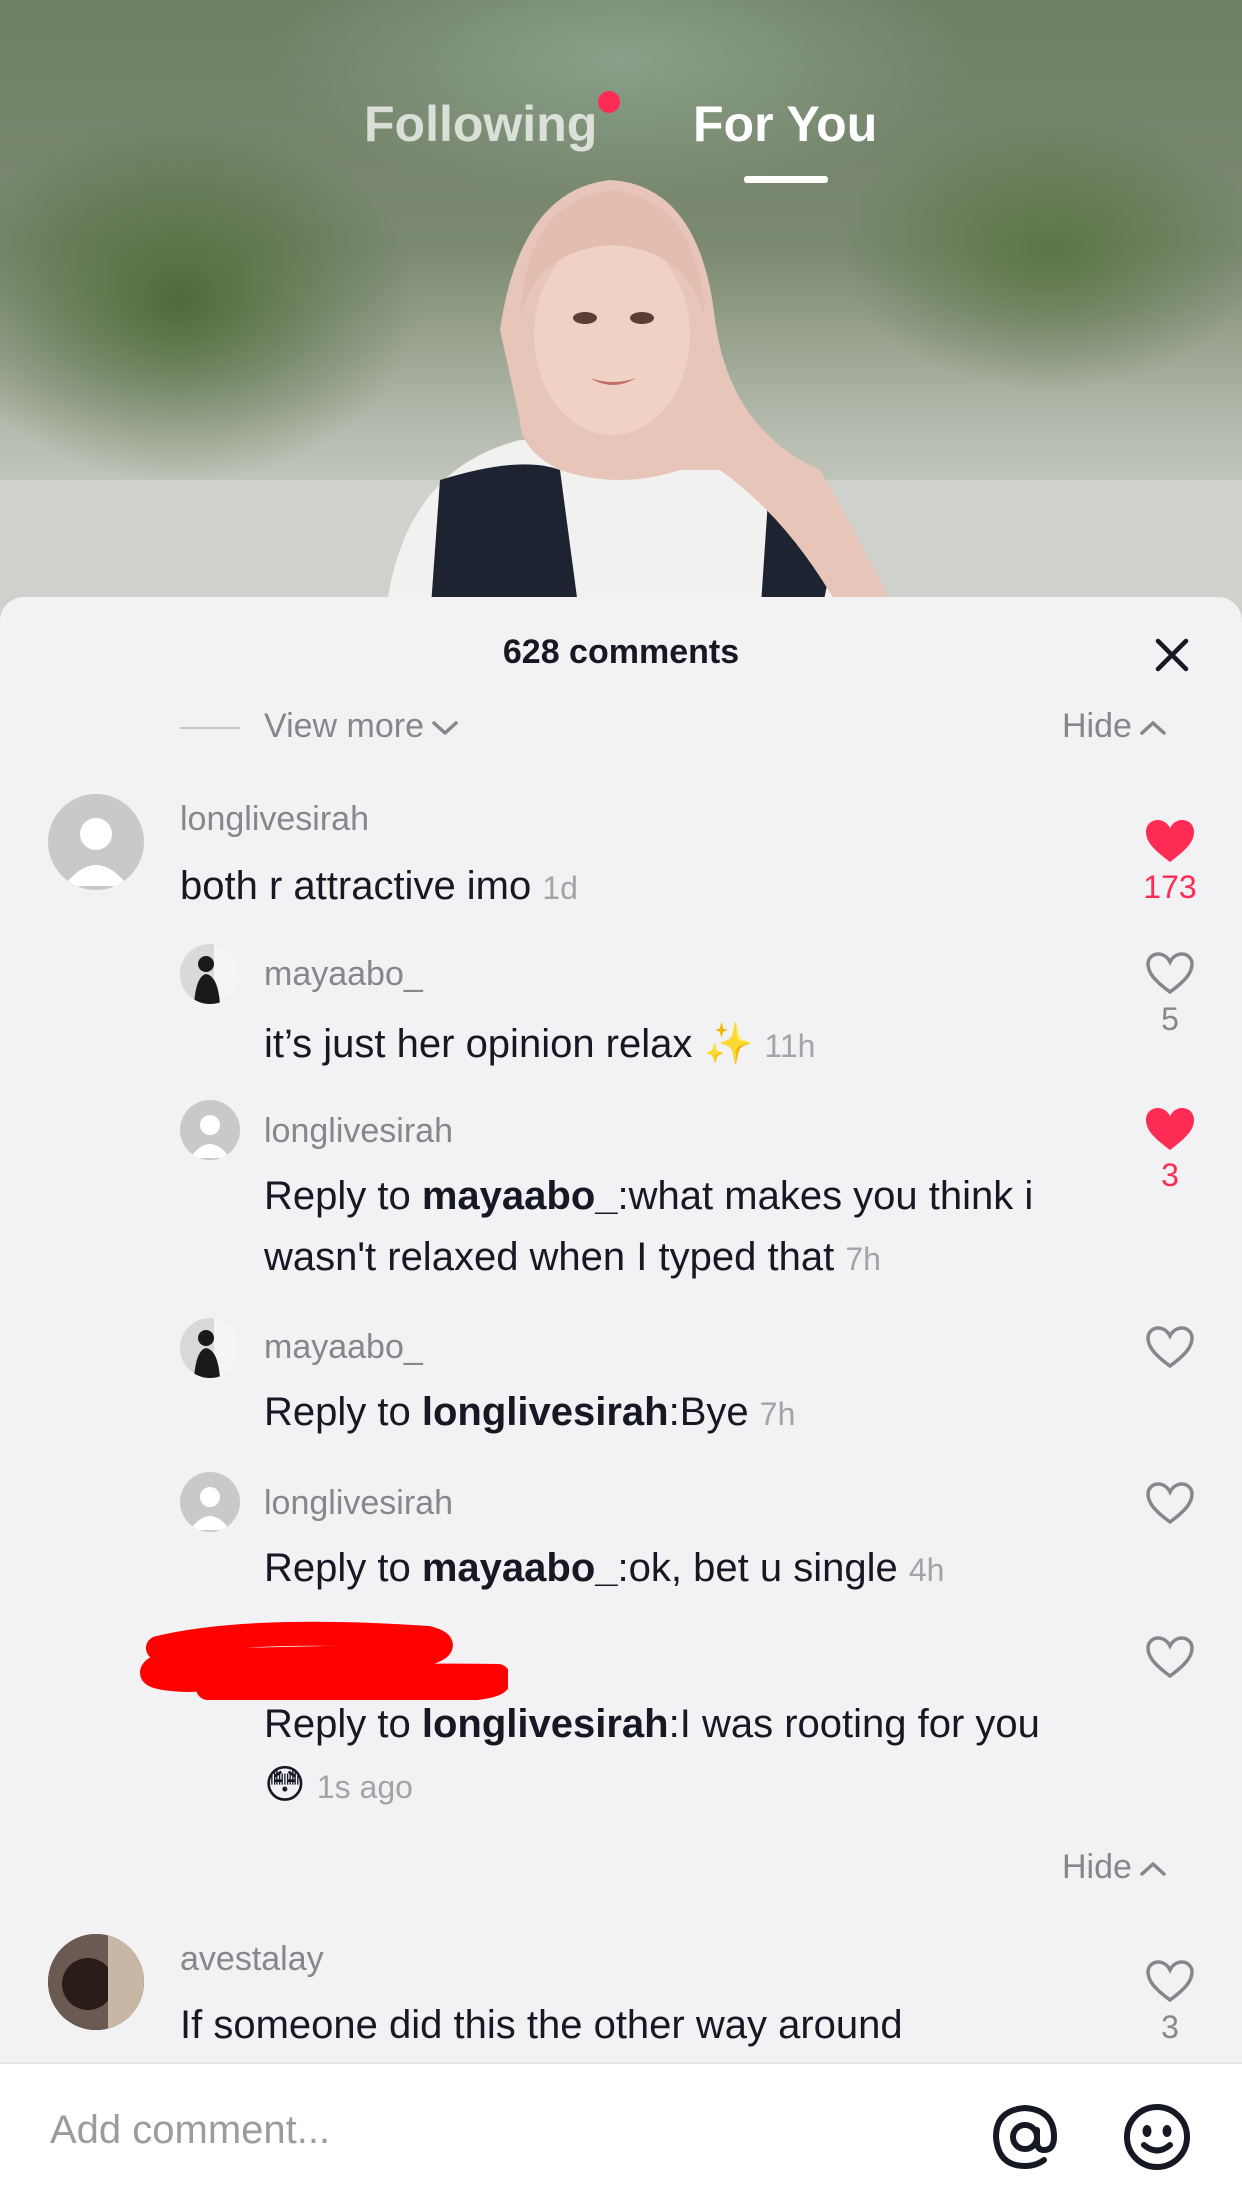 This screenshot has height=2210, width=1242. What do you see at coordinates (1025, 2137) in the screenshot?
I see `at-mention-icon` at bounding box center [1025, 2137].